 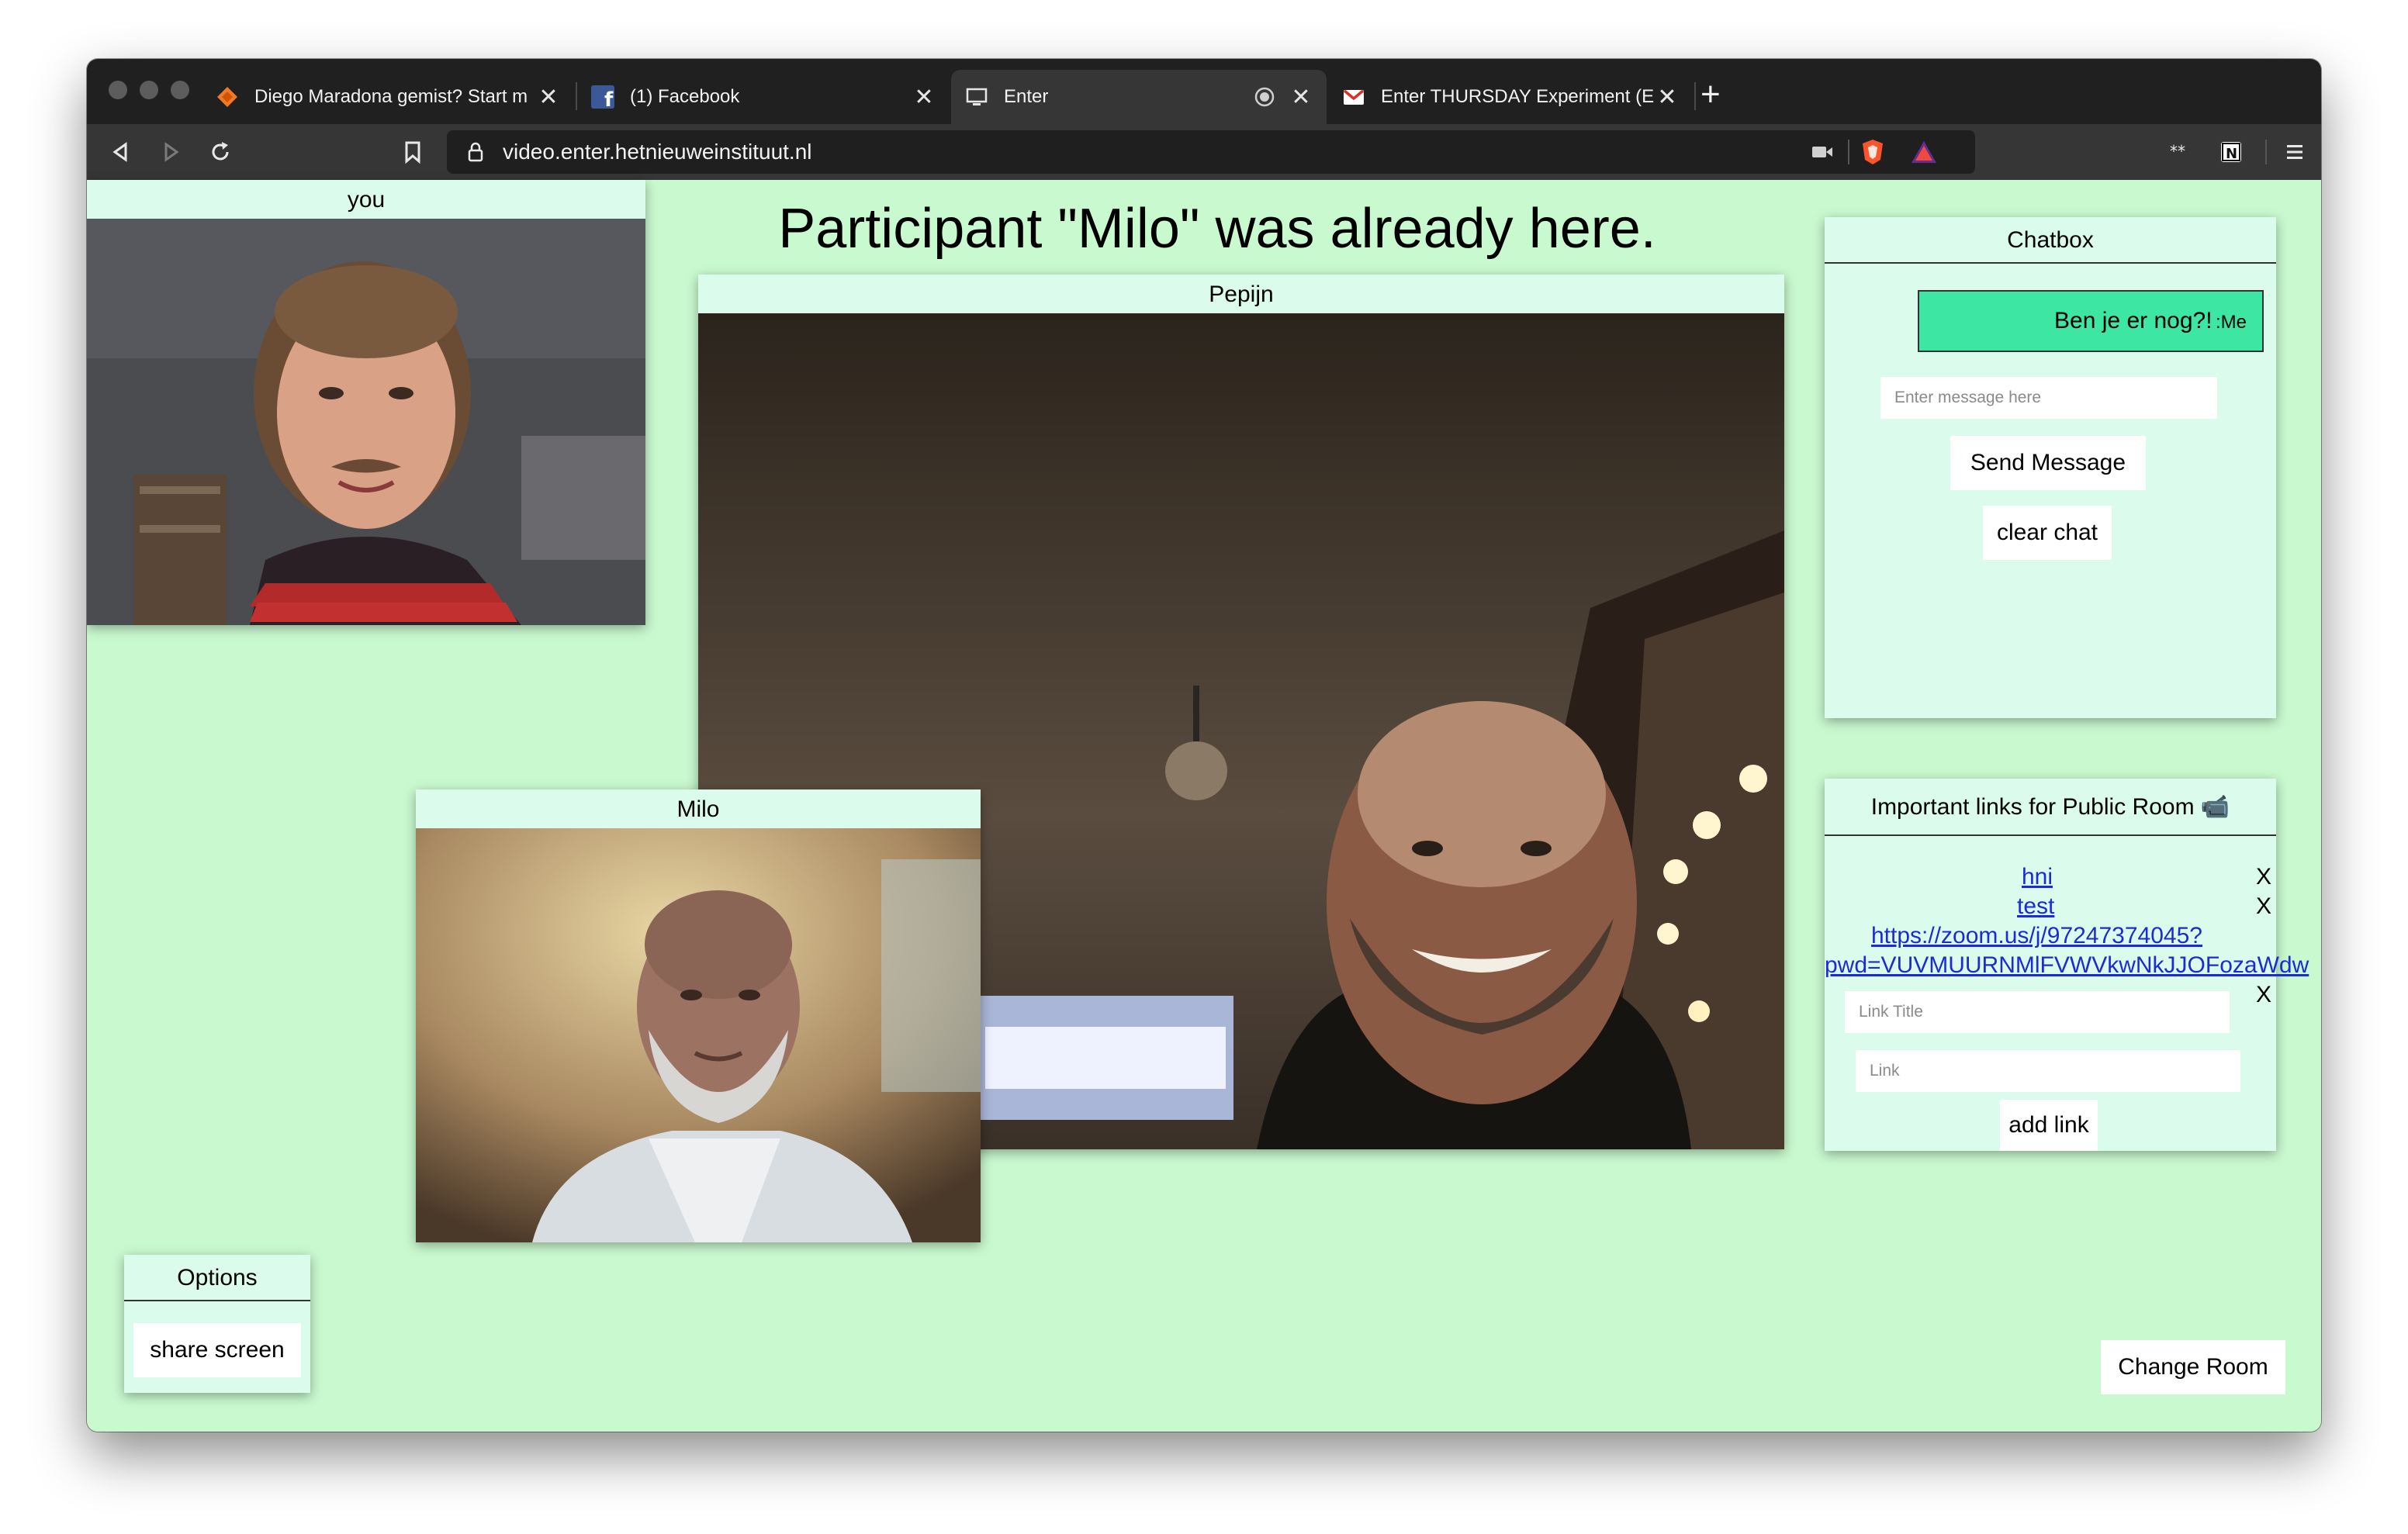 What do you see at coordinates (977, 97) in the screenshot?
I see `monitor-icon` at bounding box center [977, 97].